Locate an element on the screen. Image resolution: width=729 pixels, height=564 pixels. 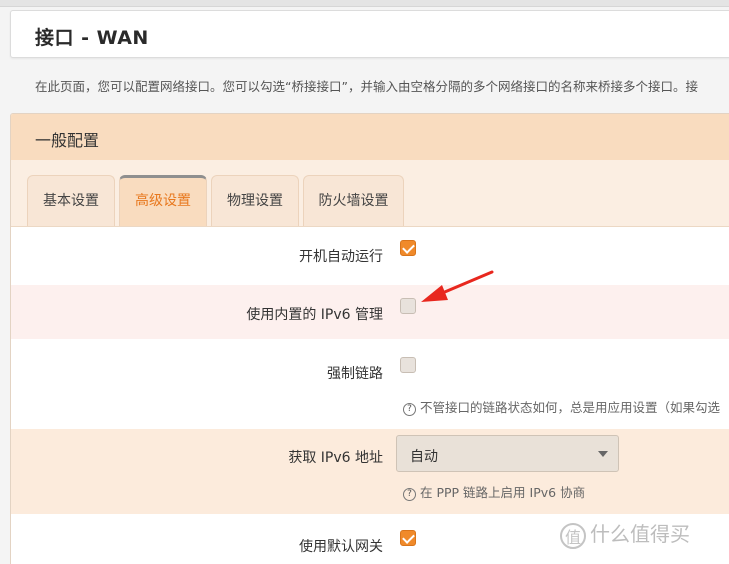
watermark-logo-icon: 值 is located at coordinates (573, 535).